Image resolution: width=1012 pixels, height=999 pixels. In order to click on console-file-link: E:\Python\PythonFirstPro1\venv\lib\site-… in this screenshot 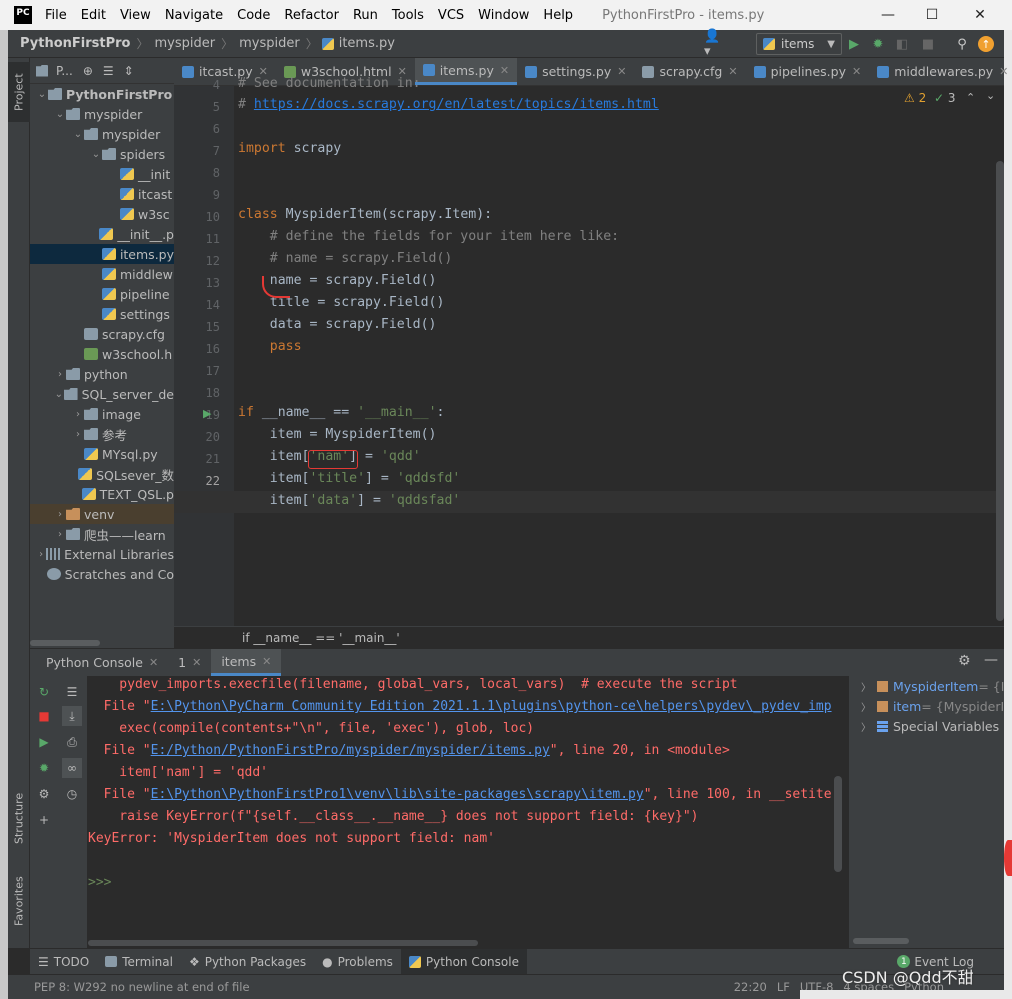, I will do `click(397, 794)`.